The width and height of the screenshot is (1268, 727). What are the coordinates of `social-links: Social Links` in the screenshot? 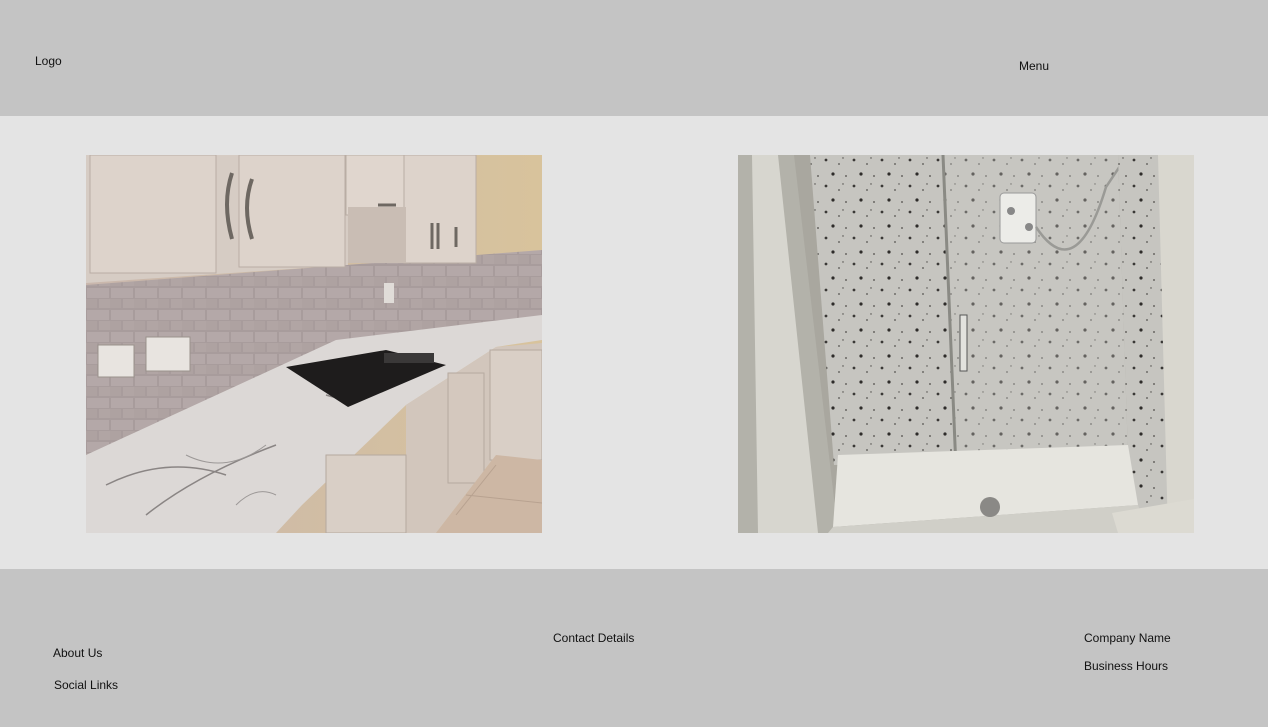 It's located at (86, 685).